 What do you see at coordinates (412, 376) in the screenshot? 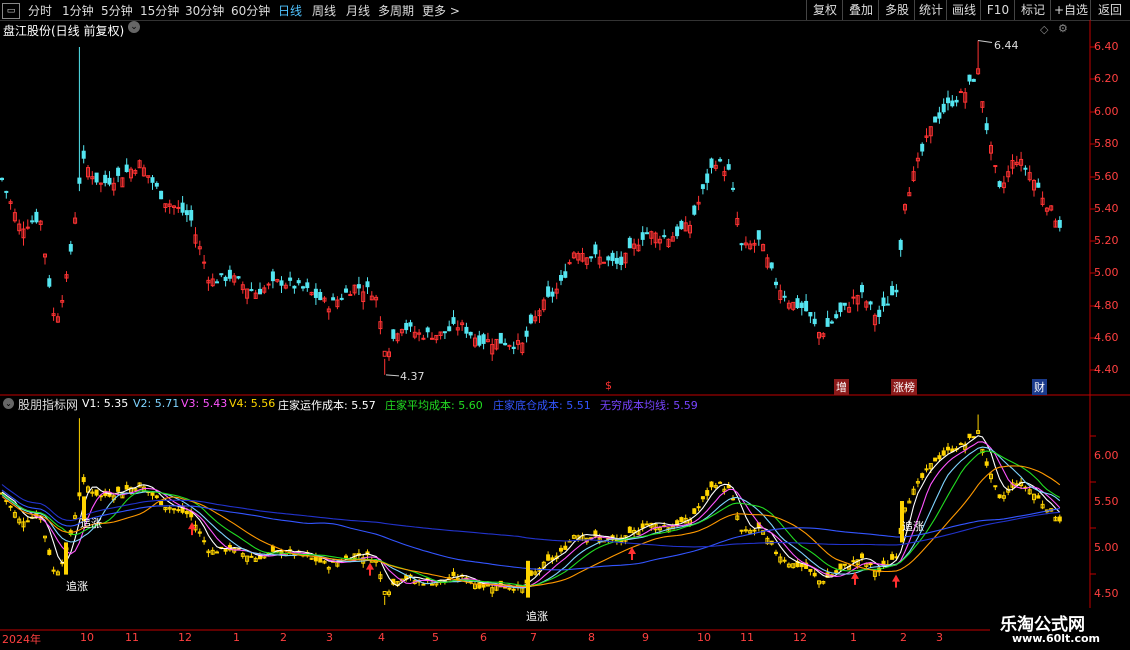
I see `low-price-label: 4.37` at bounding box center [412, 376].